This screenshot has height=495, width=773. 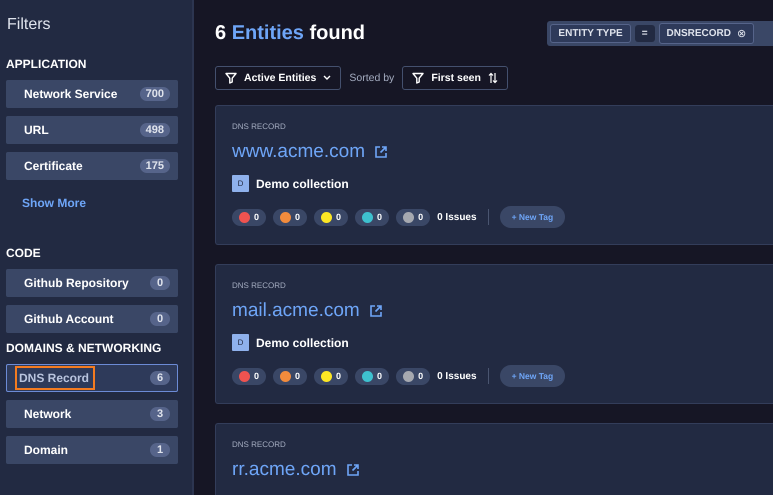 I want to click on status-filter-button: Active Entities, so click(x=278, y=78).